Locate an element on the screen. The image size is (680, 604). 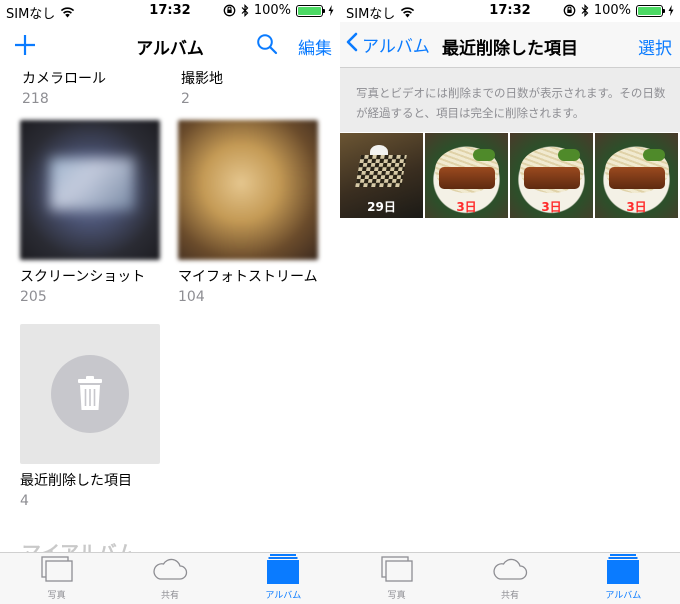
album-count: 205 is located at coordinates (33, 297).